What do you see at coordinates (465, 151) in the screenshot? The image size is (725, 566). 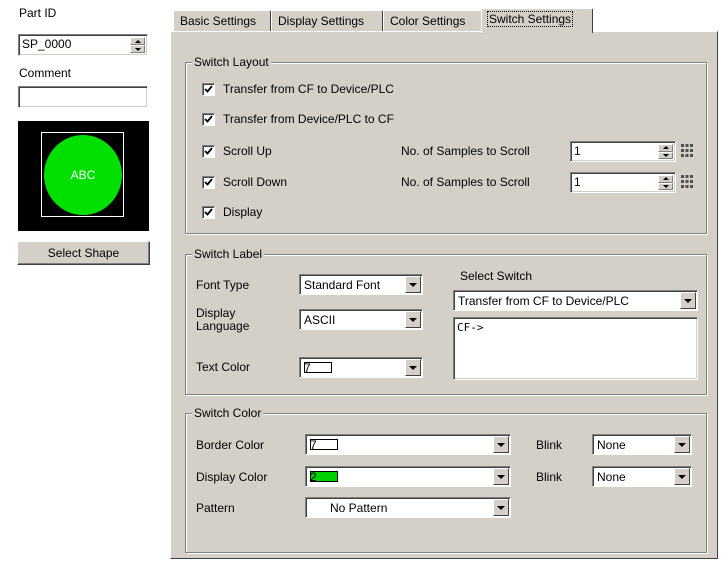 I see `scroll-up-samples-label: No. of Samples to Scroll` at bounding box center [465, 151].